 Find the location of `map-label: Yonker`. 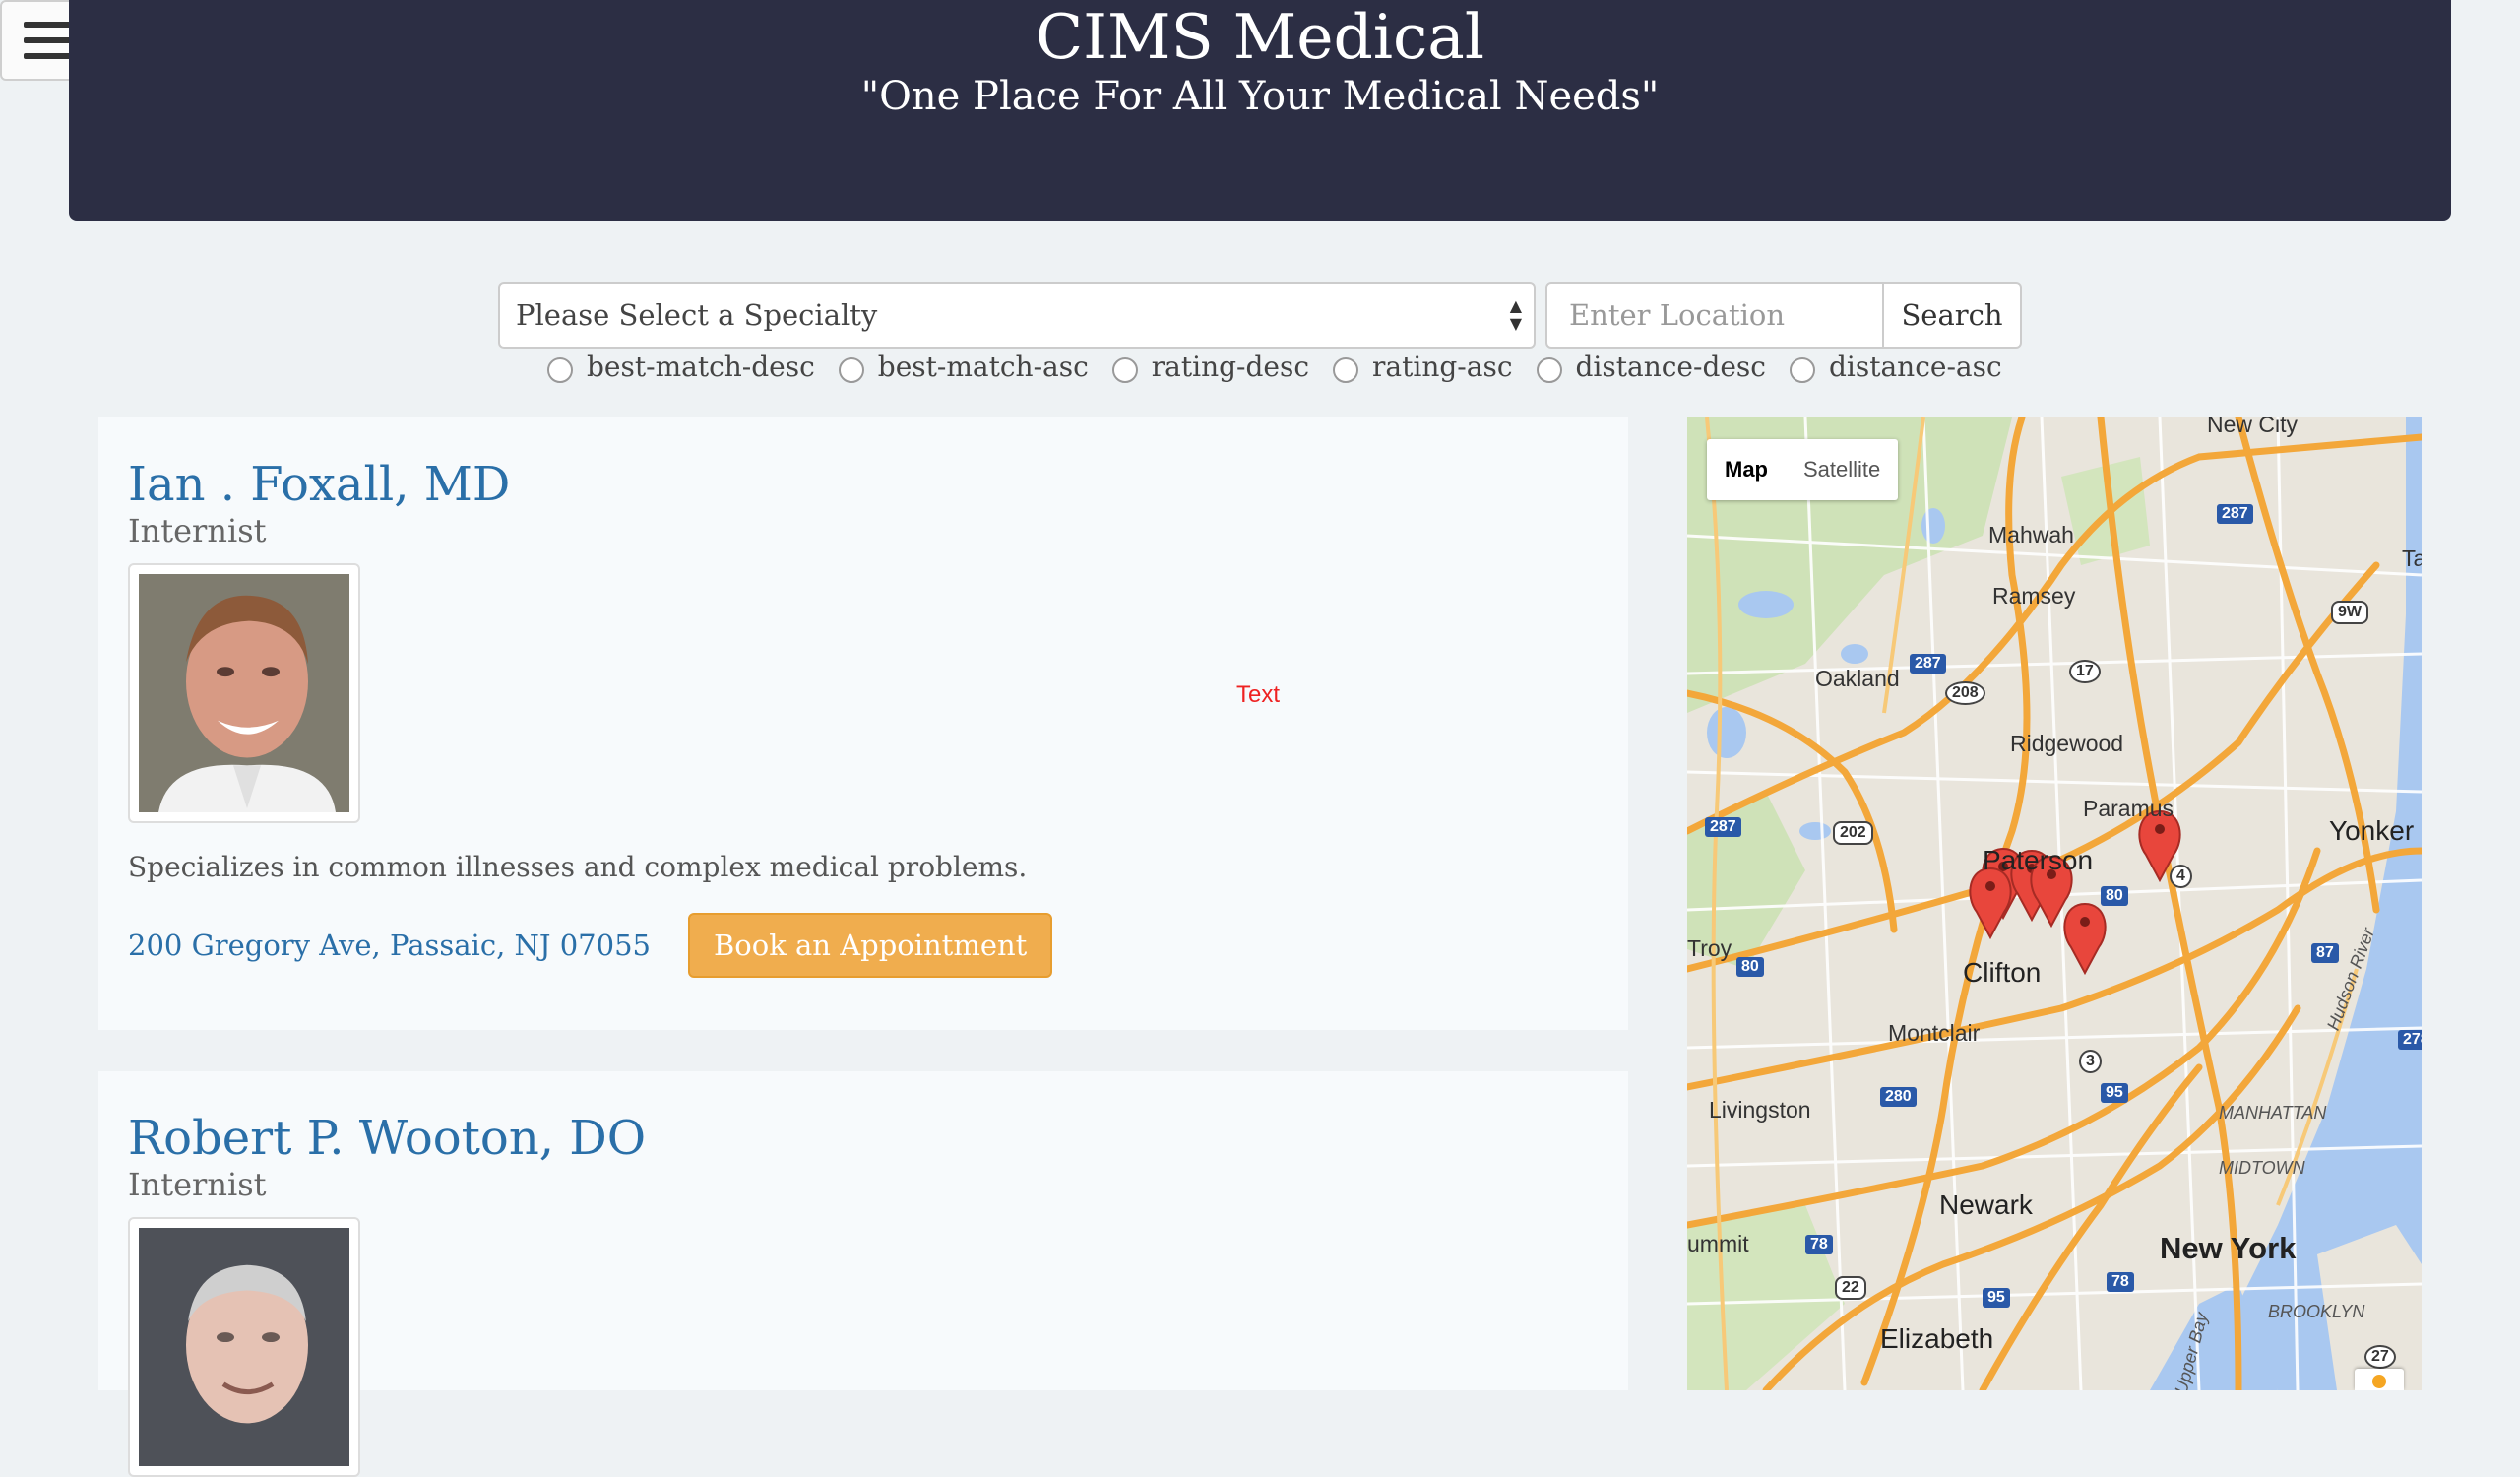

map-label: Yonker is located at coordinates (2372, 831).